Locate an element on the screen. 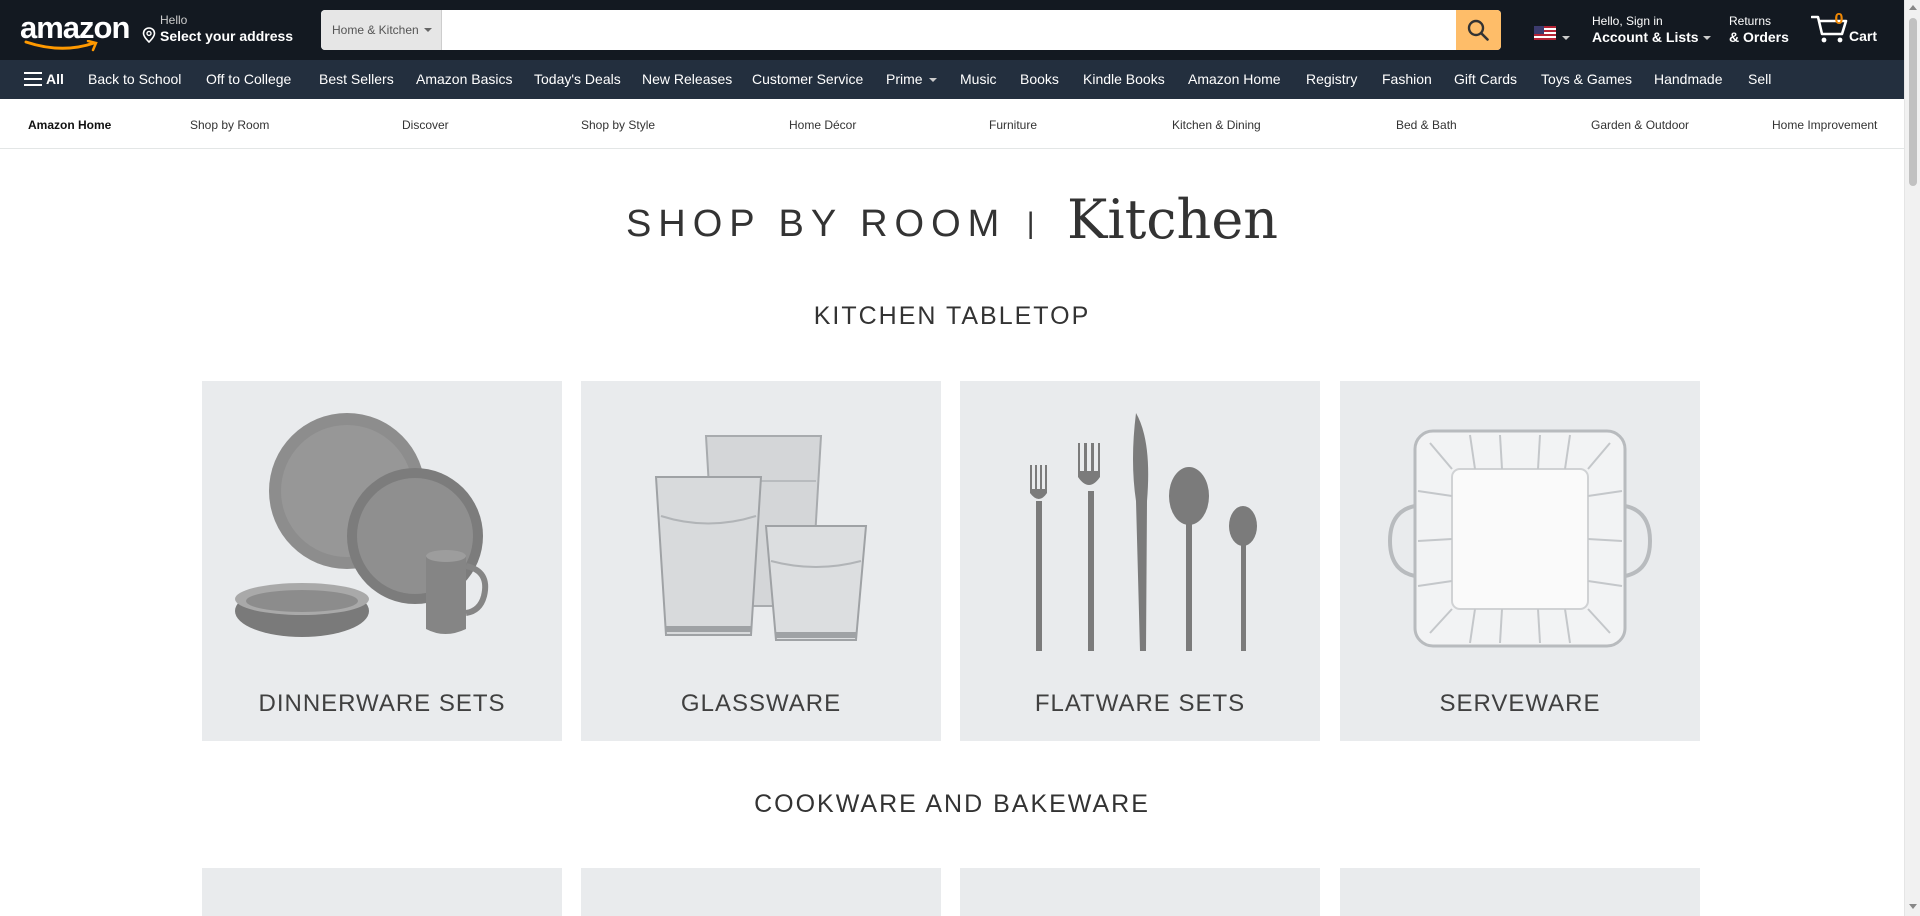 The width and height of the screenshot is (1920, 916). page-title: SHOP BY ROOM | Kitchen is located at coordinates (952, 219).